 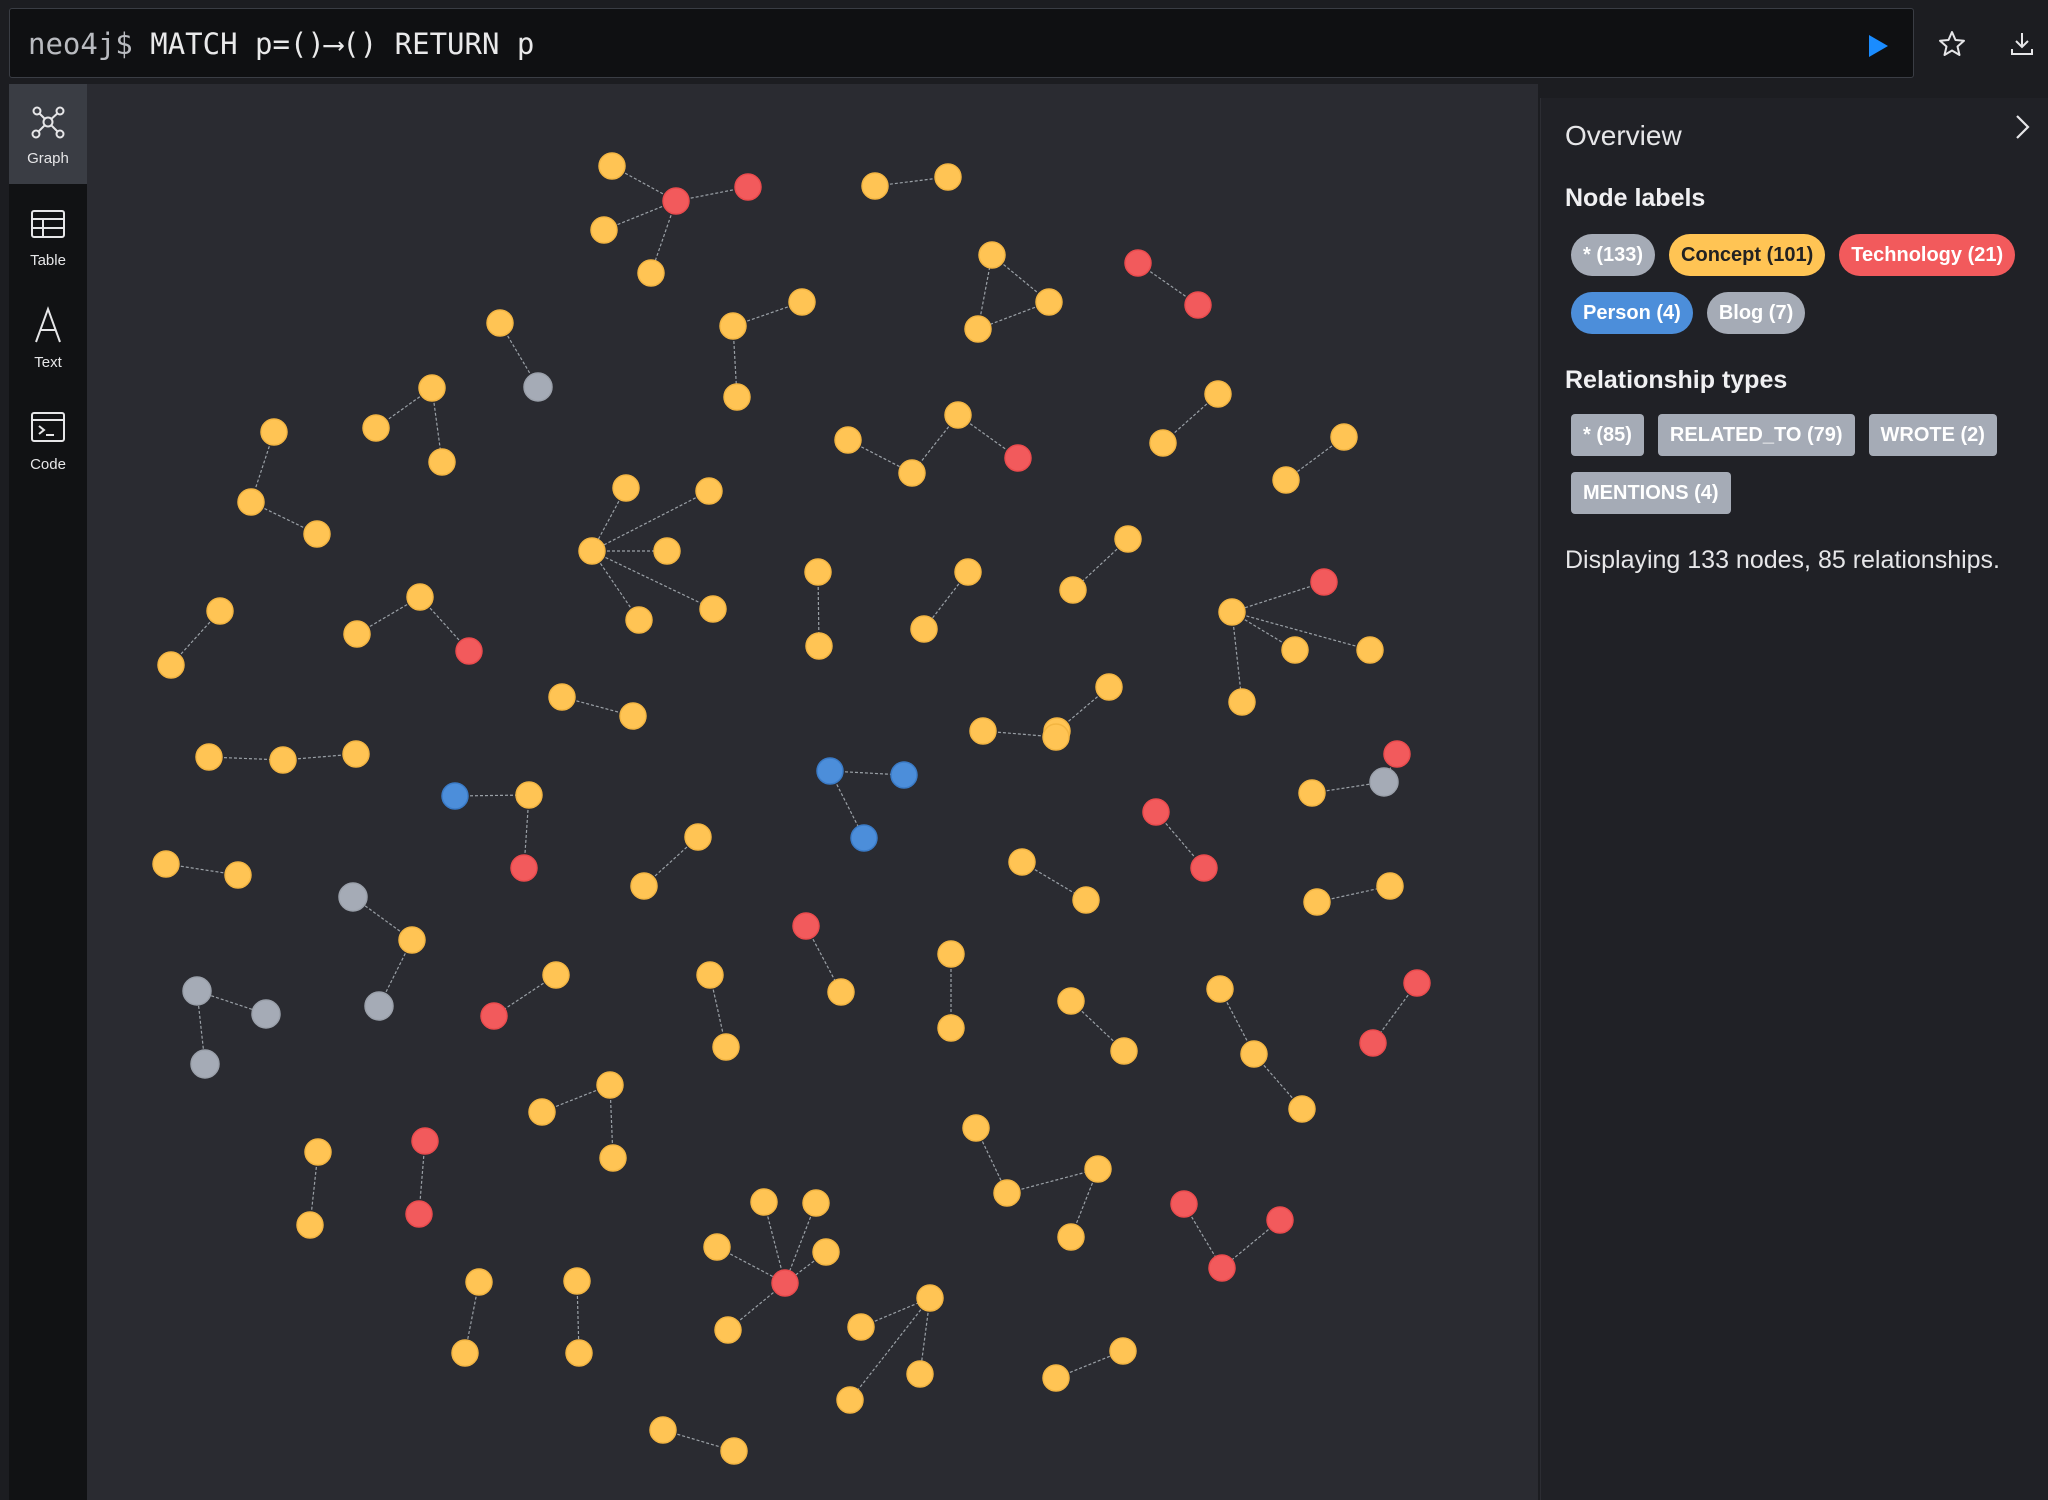 What do you see at coordinates (1613, 255) in the screenshot?
I see `node-label-chip: * (133)` at bounding box center [1613, 255].